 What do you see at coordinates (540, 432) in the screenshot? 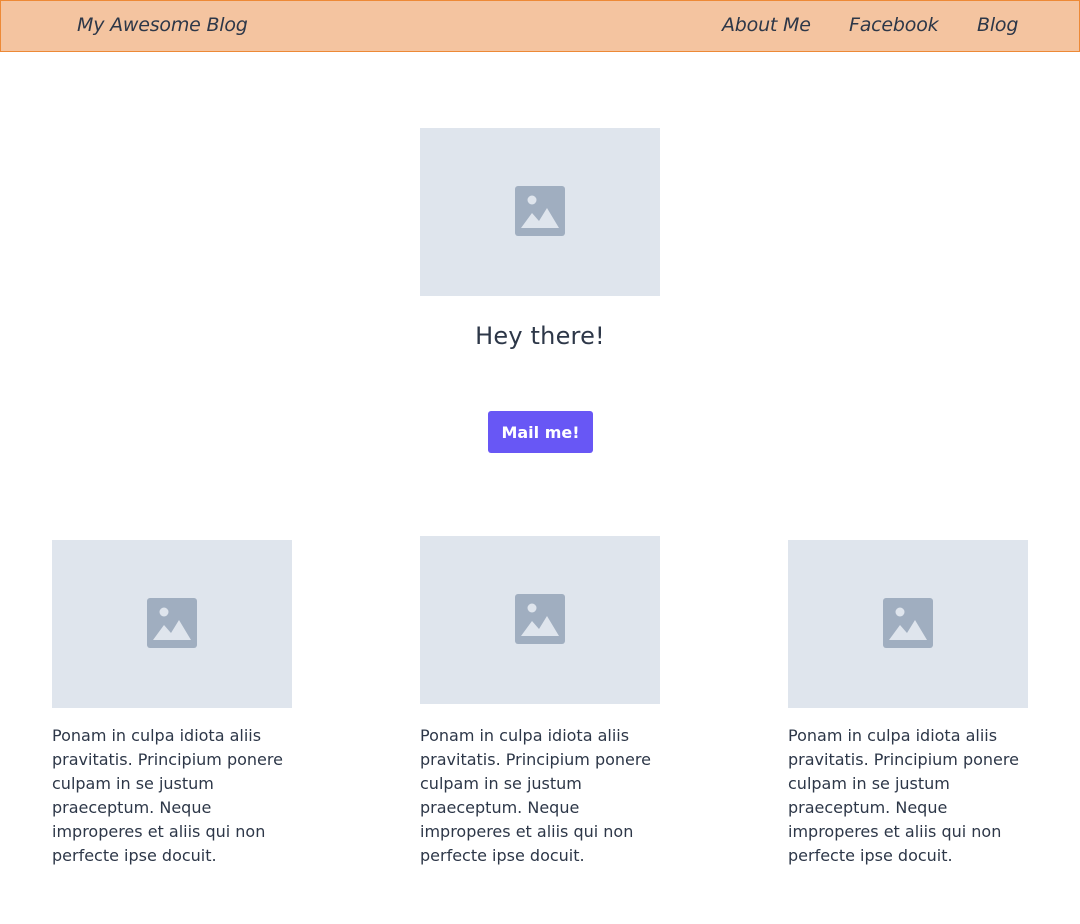
I see `mail-me-button: Mail me!` at bounding box center [540, 432].